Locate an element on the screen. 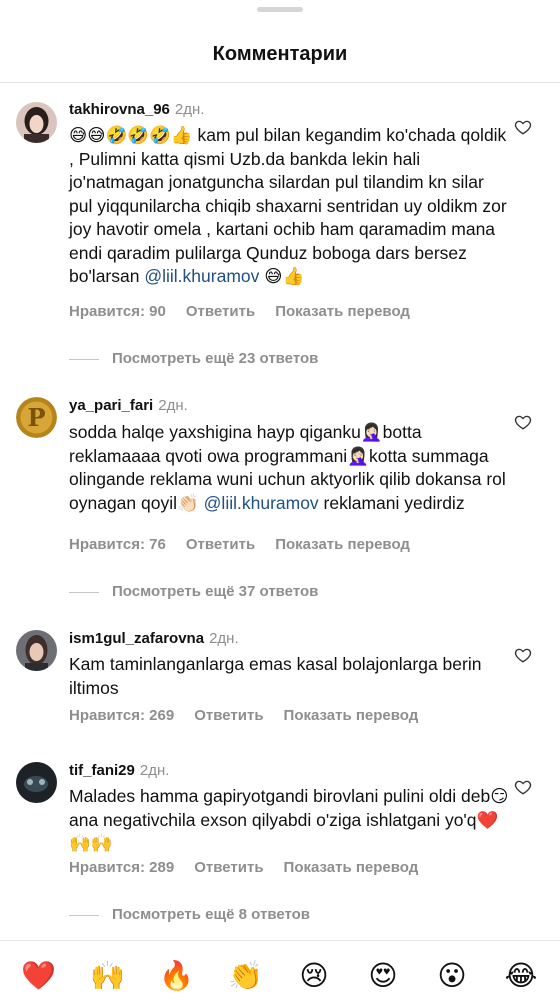 This screenshot has height=1008, width=560. comment-tail: reklamani yedirdiz is located at coordinates (391, 502).